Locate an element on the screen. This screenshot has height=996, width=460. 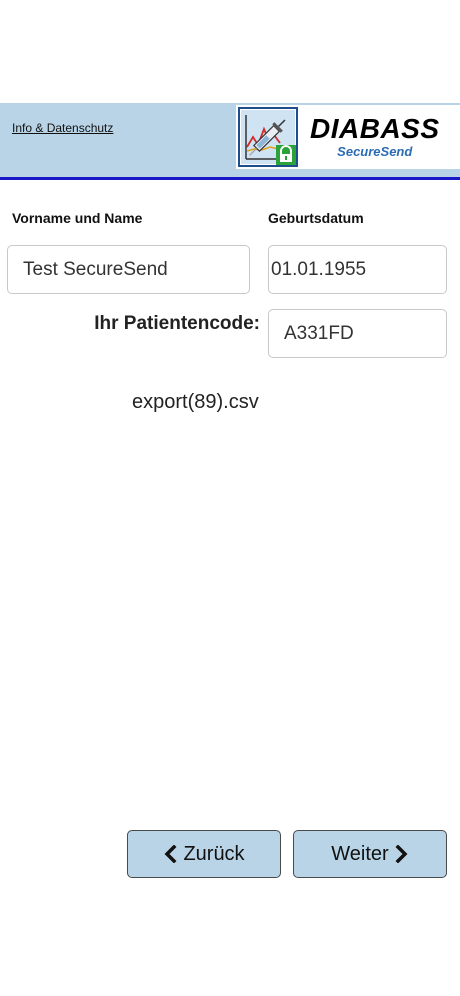
app-header: Info & Datenschutz DIABASS SecureSend is located at coordinates (230, 141).